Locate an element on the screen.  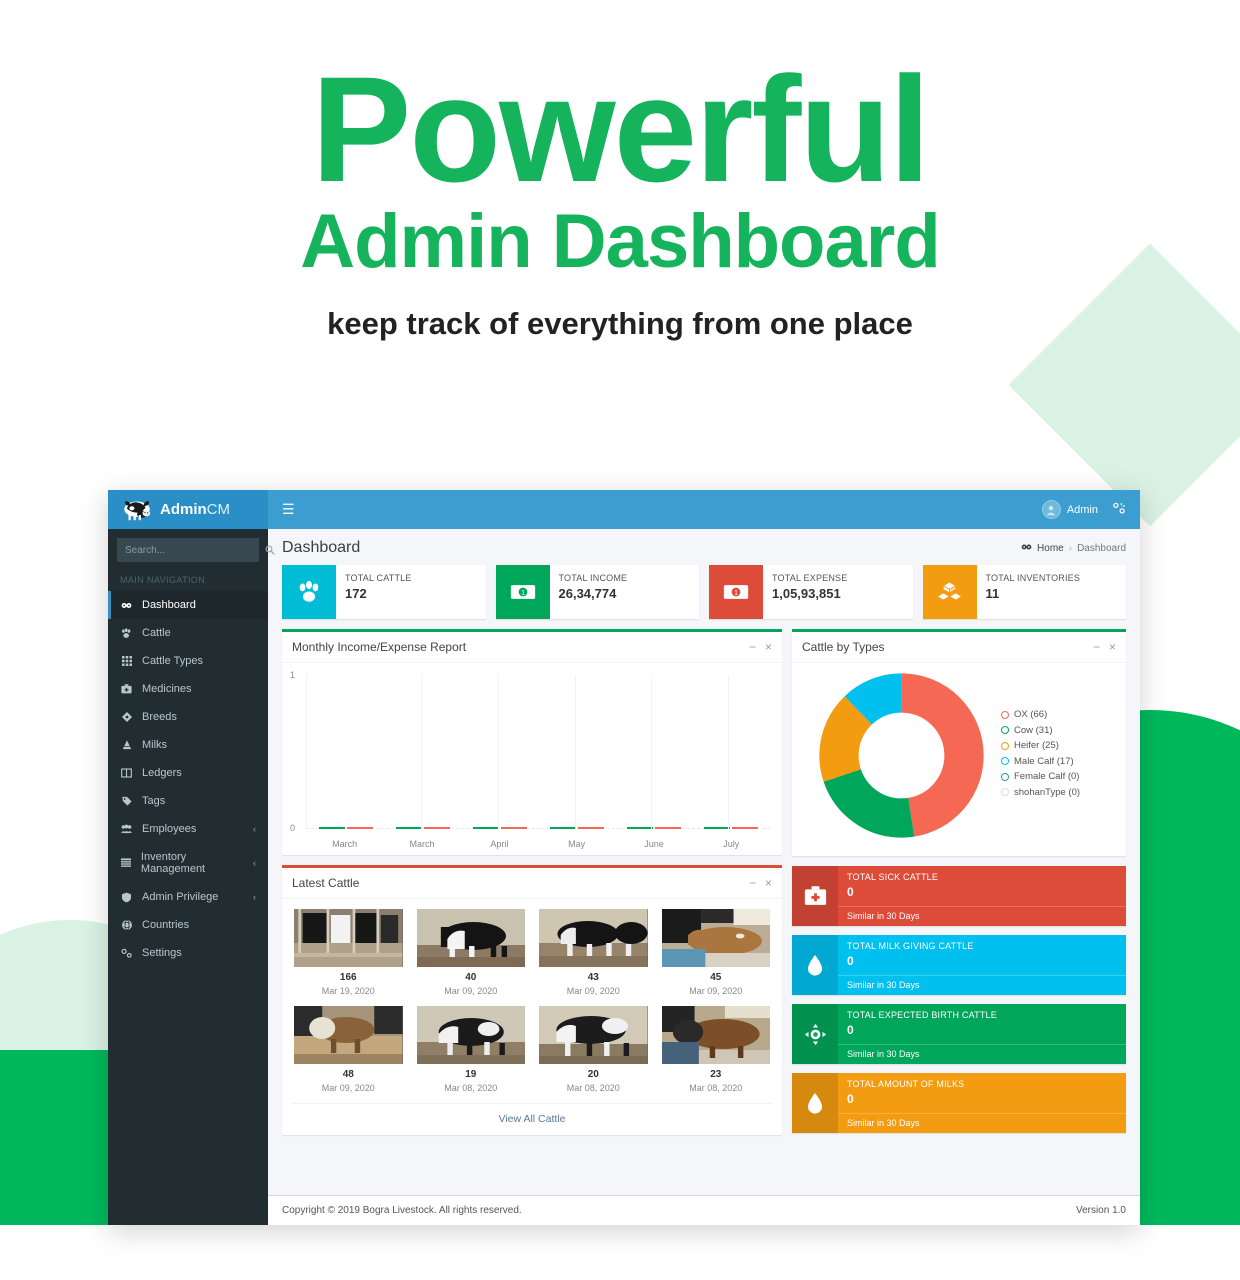
info-label: TOTAL SICK CATTLE is located at coordinates (893, 877).